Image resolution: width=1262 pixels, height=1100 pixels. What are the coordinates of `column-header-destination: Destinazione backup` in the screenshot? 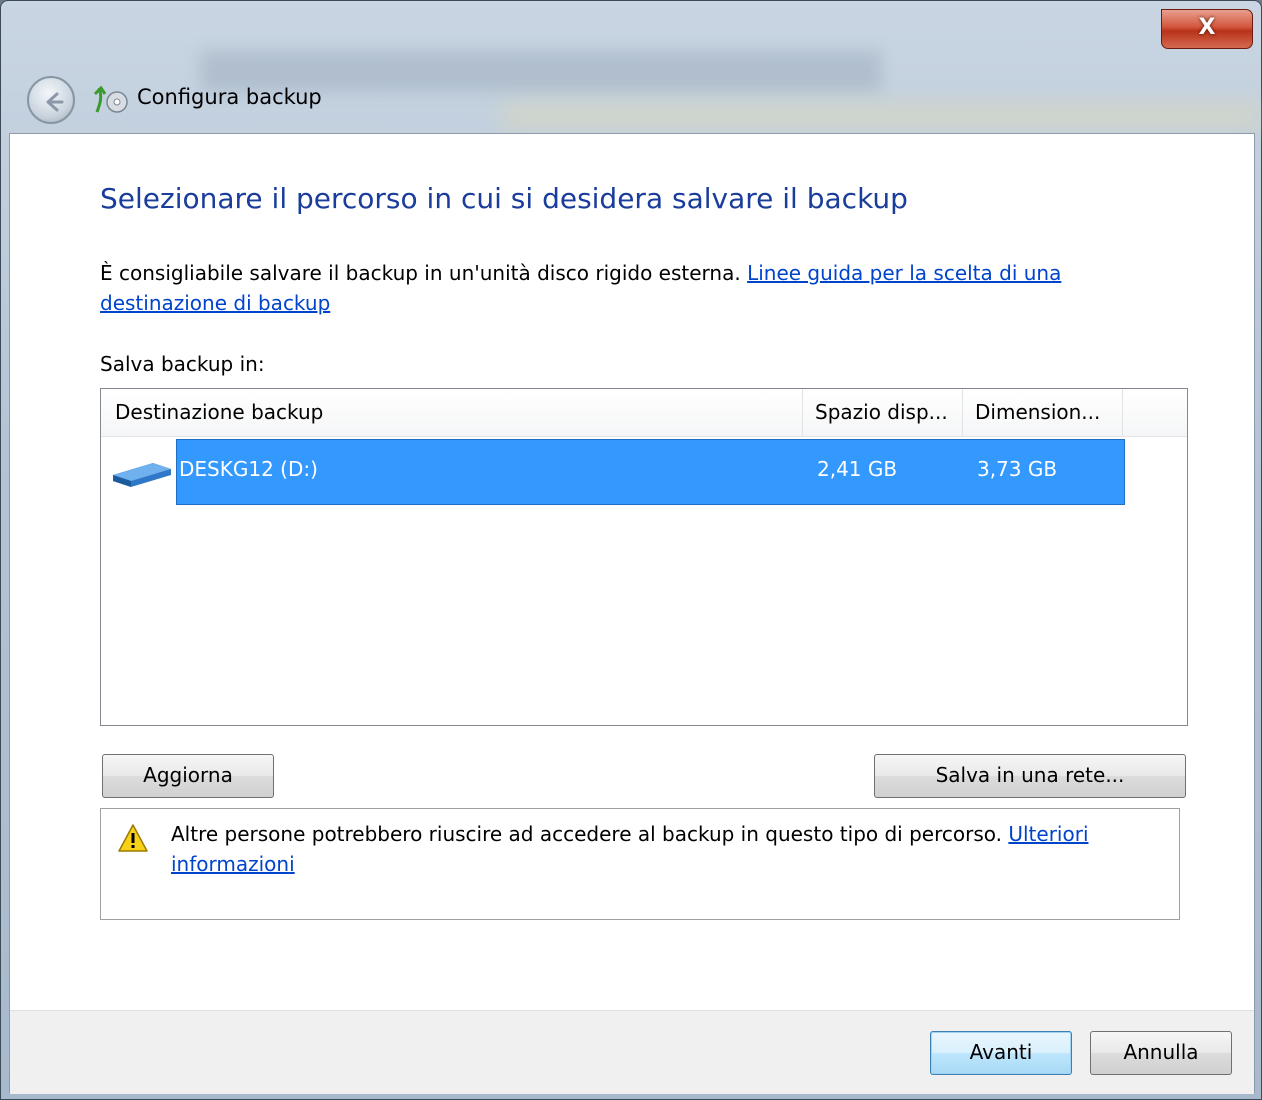 It's located at (452, 413).